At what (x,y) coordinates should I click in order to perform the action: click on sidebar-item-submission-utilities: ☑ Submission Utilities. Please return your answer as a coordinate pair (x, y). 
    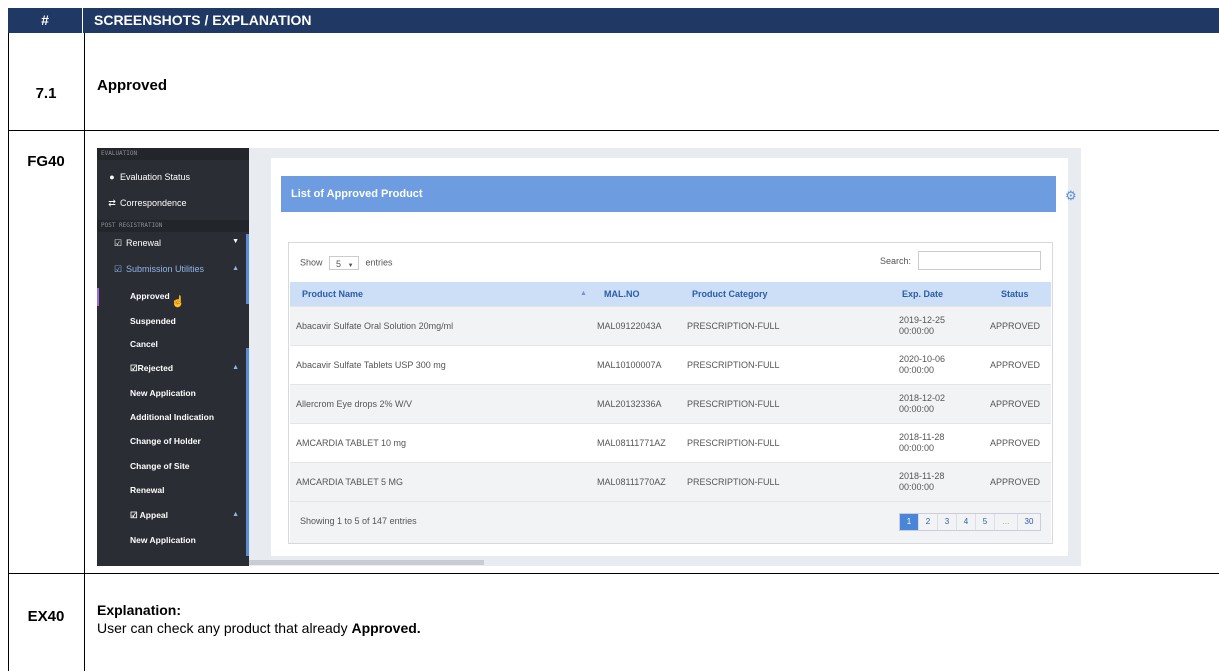
    Looking at the image, I should click on (189, 269).